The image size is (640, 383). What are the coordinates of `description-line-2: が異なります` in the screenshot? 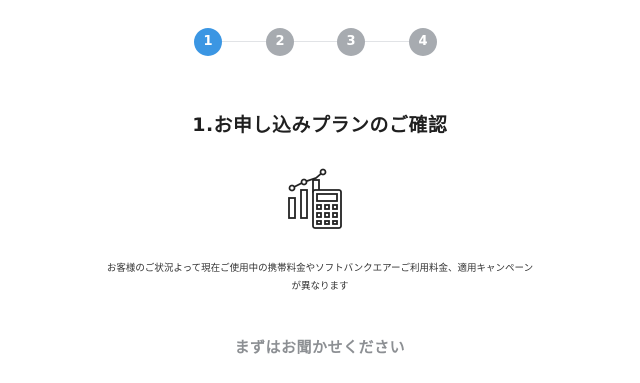 It's located at (320, 286).